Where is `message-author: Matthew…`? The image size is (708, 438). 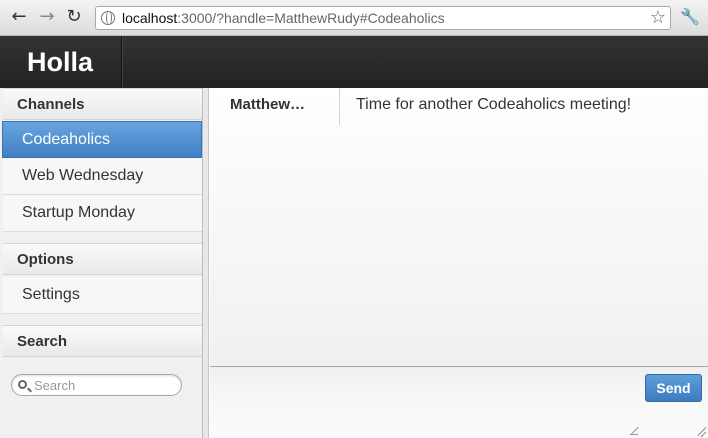 message-author: Matthew… is located at coordinates (275, 106).